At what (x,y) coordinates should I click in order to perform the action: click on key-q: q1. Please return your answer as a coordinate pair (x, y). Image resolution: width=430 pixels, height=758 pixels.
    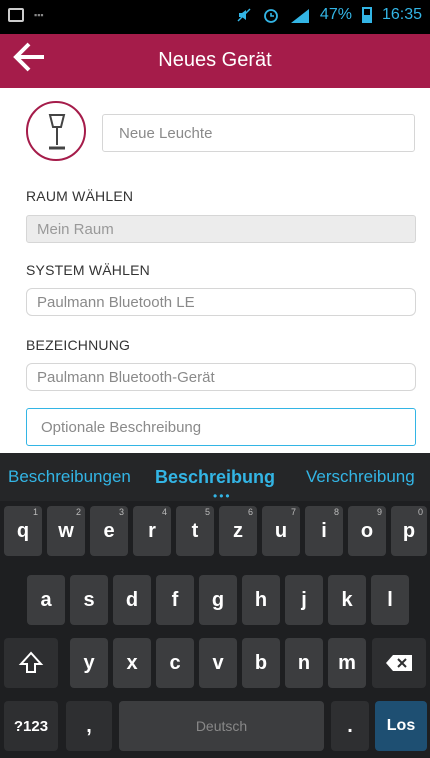
    Looking at the image, I should click on (23, 531).